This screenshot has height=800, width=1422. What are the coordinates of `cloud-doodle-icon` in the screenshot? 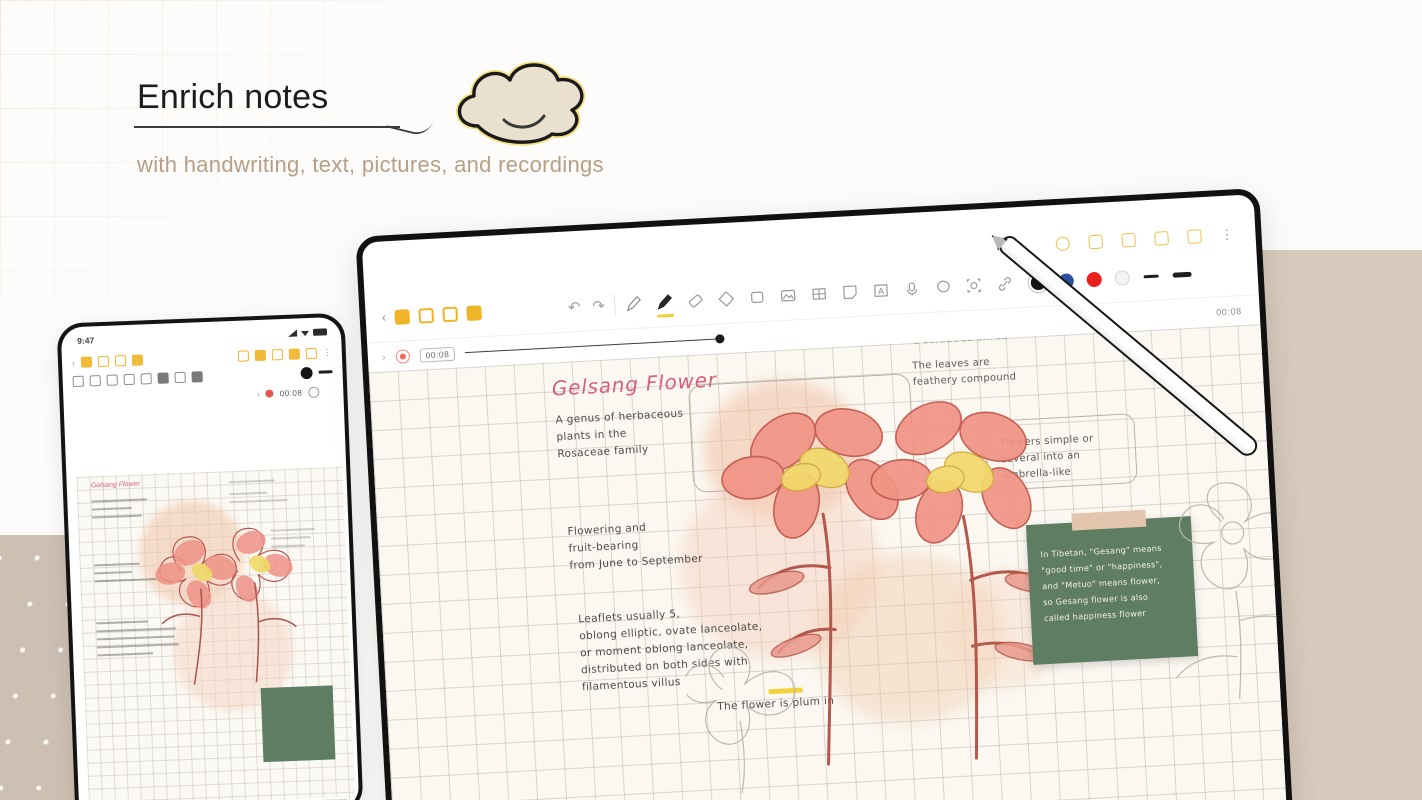 It's located at (521, 103).